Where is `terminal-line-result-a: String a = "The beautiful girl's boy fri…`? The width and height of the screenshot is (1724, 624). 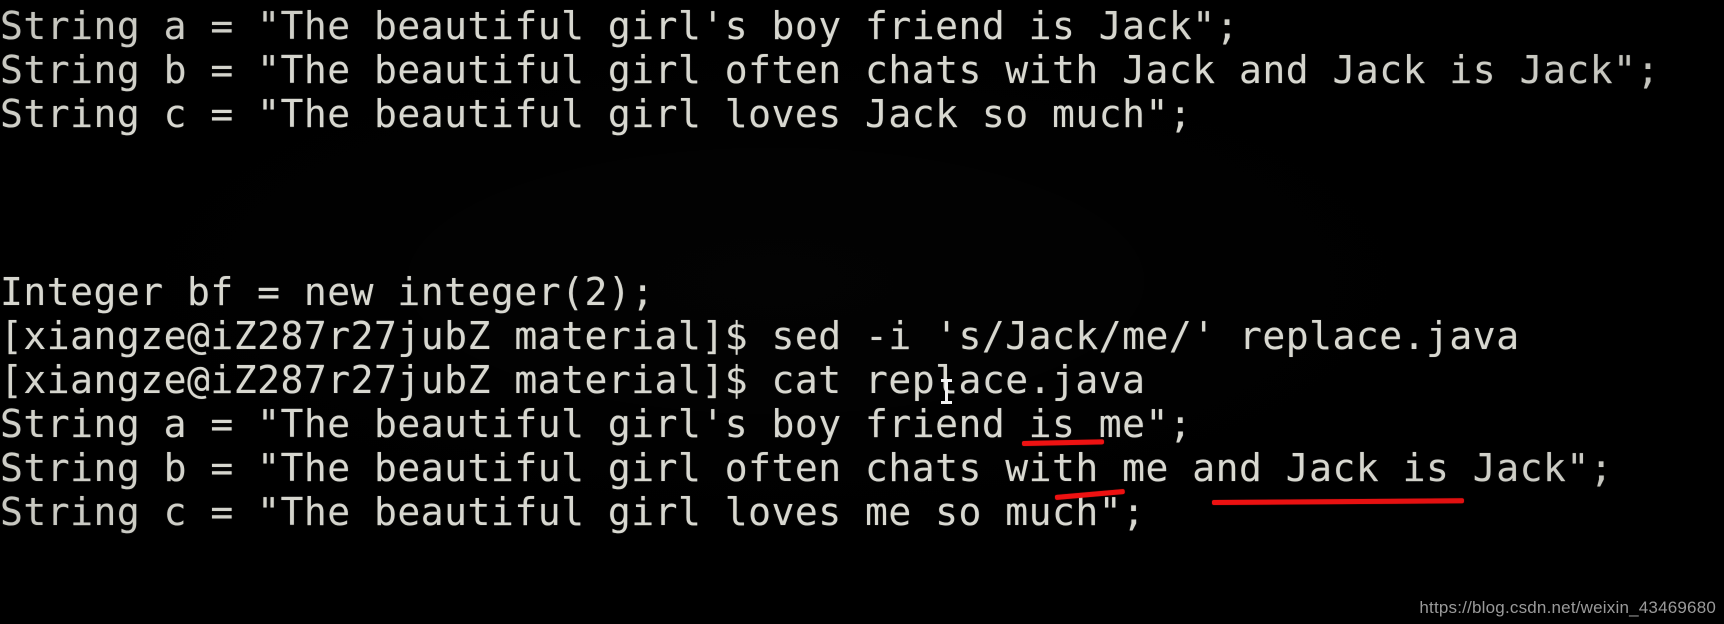 terminal-line-result-a: String a = "The beautiful girl's boy fri… is located at coordinates (596, 424).